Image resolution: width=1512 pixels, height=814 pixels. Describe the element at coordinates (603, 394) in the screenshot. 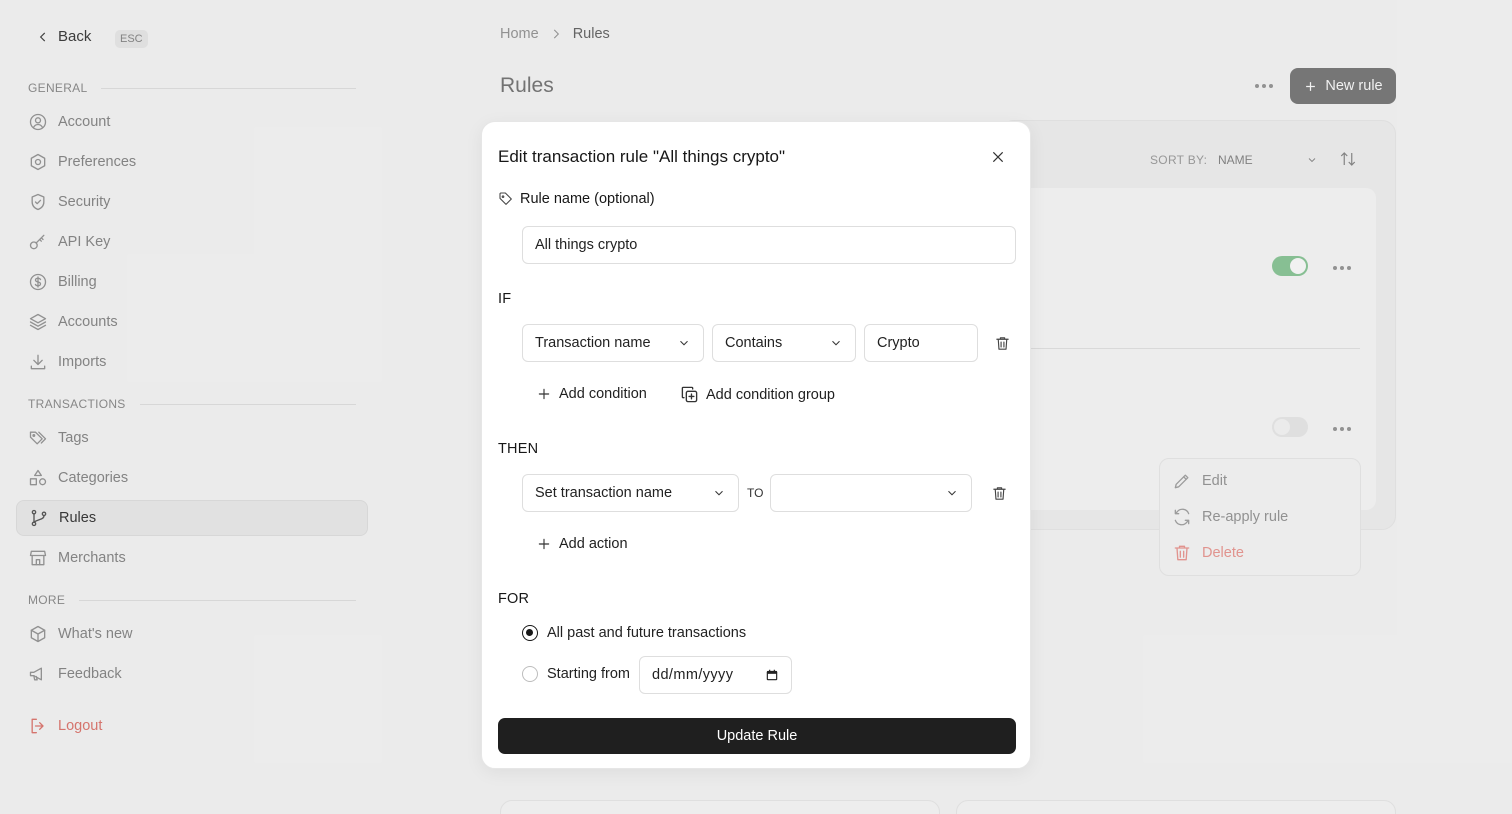

I see `add-condition-label: Add condition` at that location.